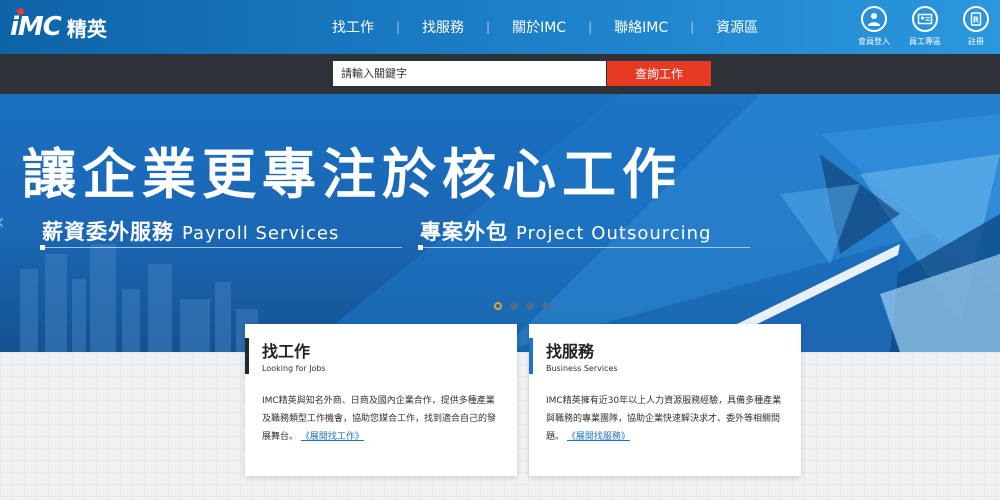  Describe the element at coordinates (443, 27) in the screenshot. I see `nav-find-service: 找服務` at that location.